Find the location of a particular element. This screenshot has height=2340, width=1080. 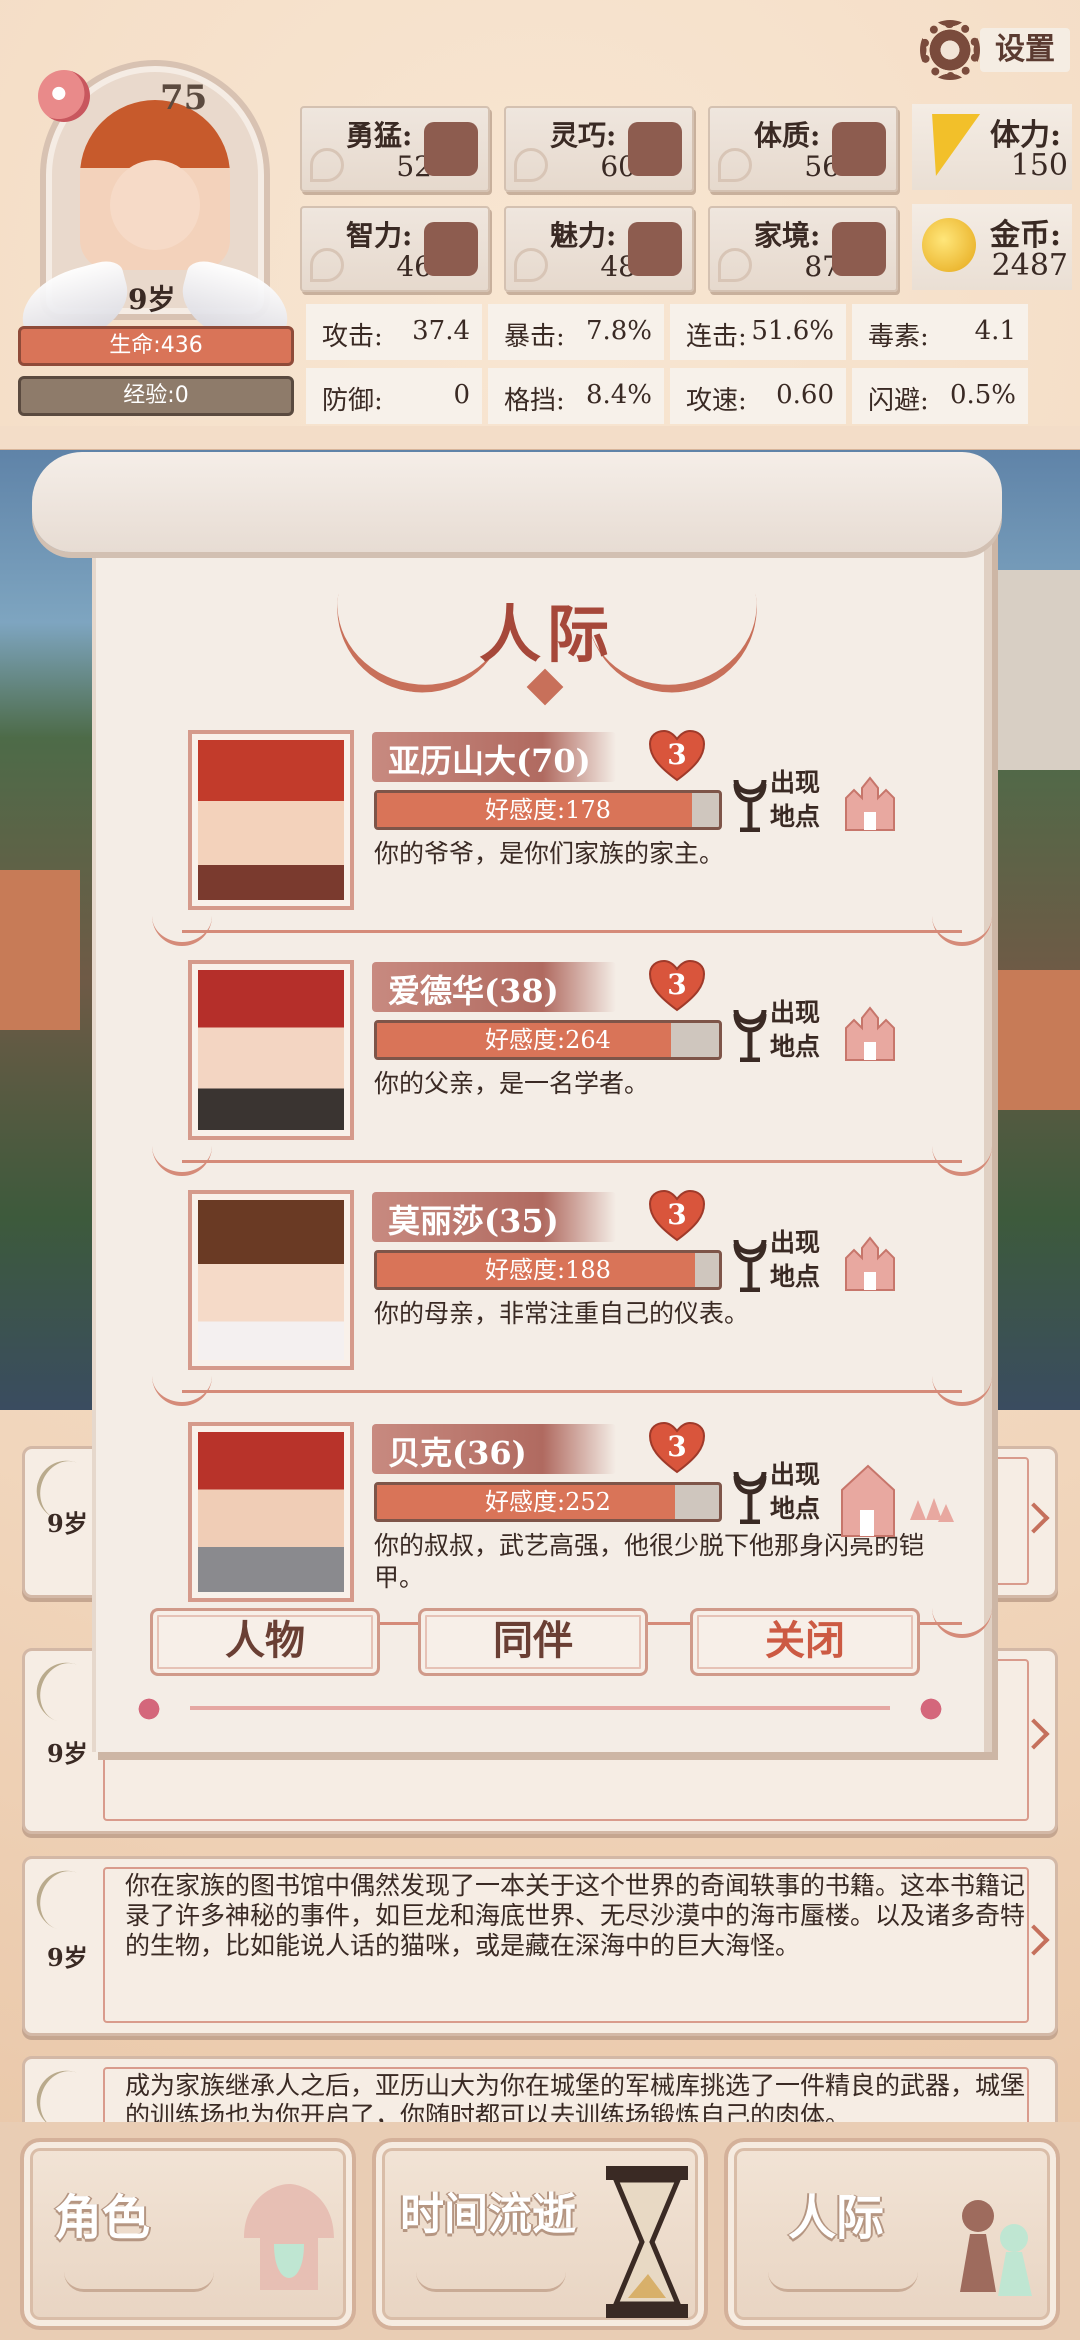

stat-agility: 灵巧: 60 is located at coordinates (599, 149).